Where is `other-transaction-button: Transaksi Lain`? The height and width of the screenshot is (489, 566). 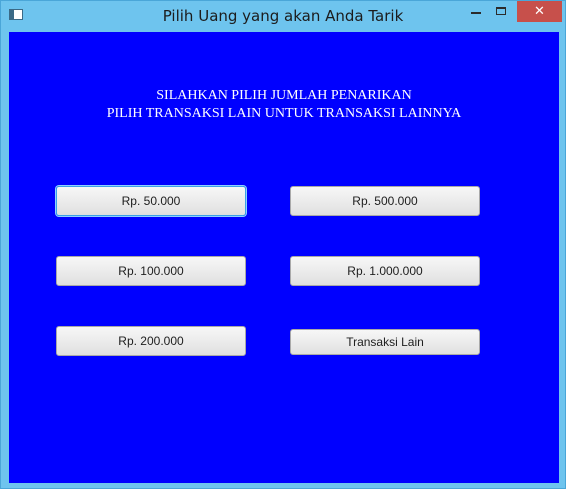
other-transaction-button: Transaksi Lain is located at coordinates (385, 342).